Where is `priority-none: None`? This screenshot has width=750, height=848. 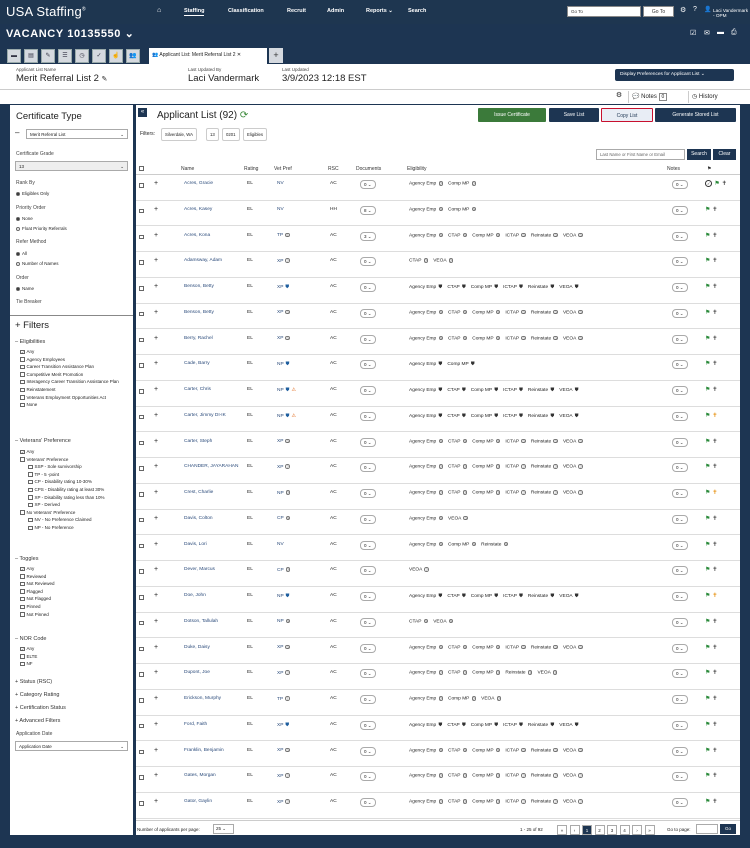
priority-none: None is located at coordinates (24, 218).